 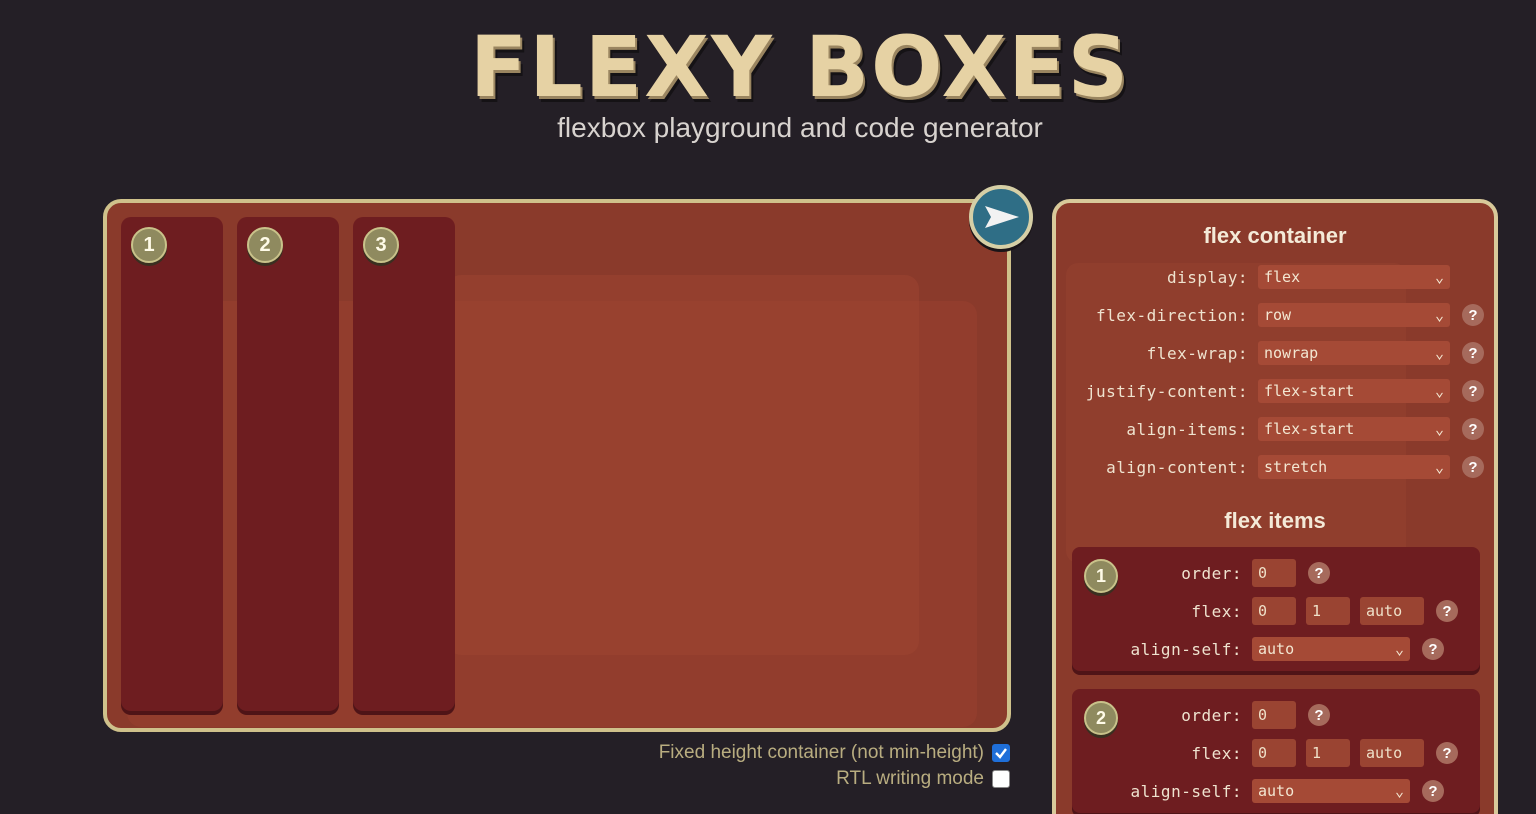 I want to click on prop-row-justify-content: justify-content: flex-start ⌄ ?, so click(x=1270, y=391).